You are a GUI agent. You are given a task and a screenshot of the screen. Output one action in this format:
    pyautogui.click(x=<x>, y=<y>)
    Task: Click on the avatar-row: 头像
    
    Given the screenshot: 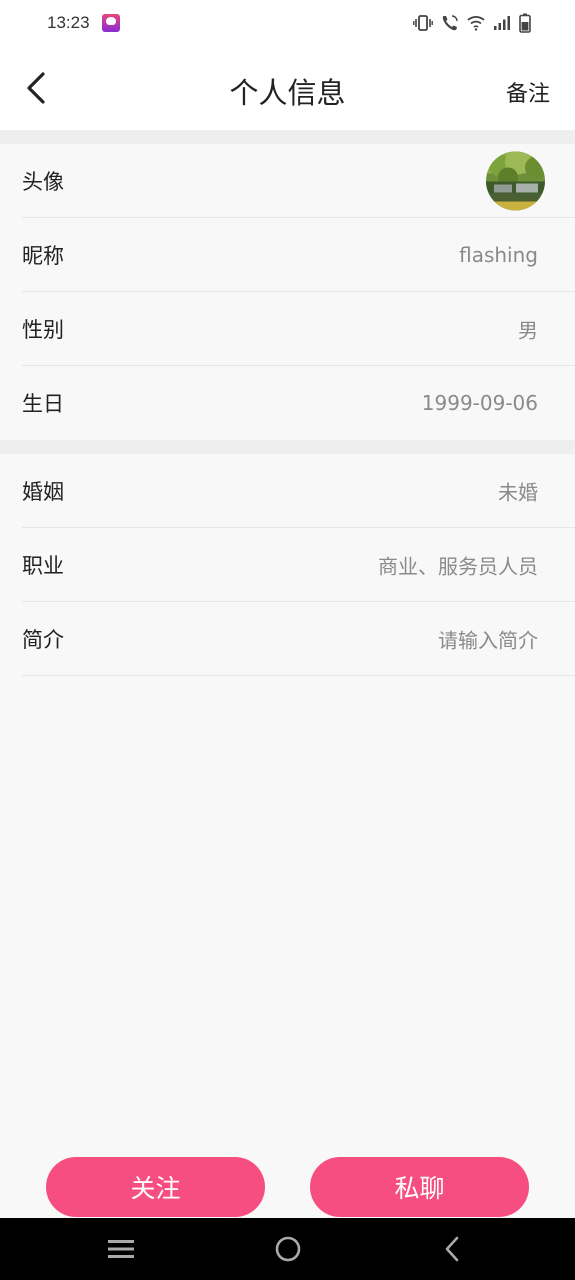 What is the action you would take?
    pyautogui.click(x=298, y=181)
    